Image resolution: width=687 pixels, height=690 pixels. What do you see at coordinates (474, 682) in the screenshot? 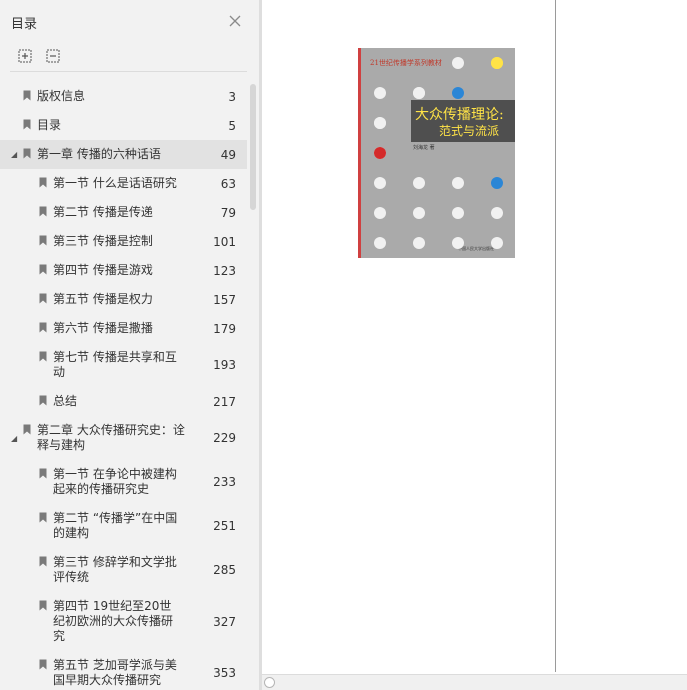
I see `horizontal-scrollbar` at bounding box center [474, 682].